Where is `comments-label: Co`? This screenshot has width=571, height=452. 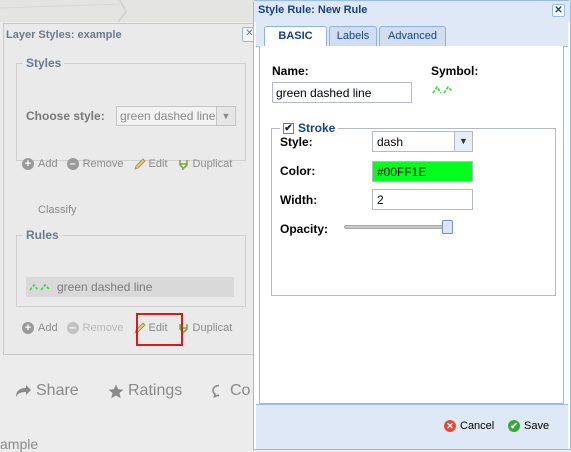
comments-label: Co is located at coordinates (240, 390).